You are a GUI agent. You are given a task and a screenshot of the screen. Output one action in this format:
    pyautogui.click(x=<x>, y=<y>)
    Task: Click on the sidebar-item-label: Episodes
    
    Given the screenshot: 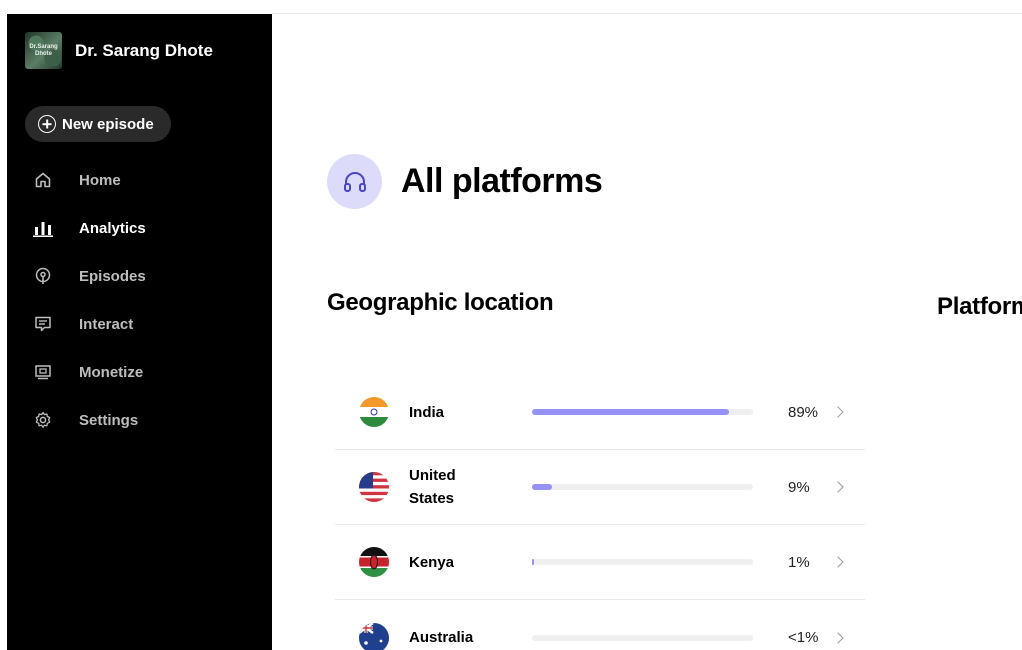 What is the action you would take?
    pyautogui.click(x=112, y=276)
    